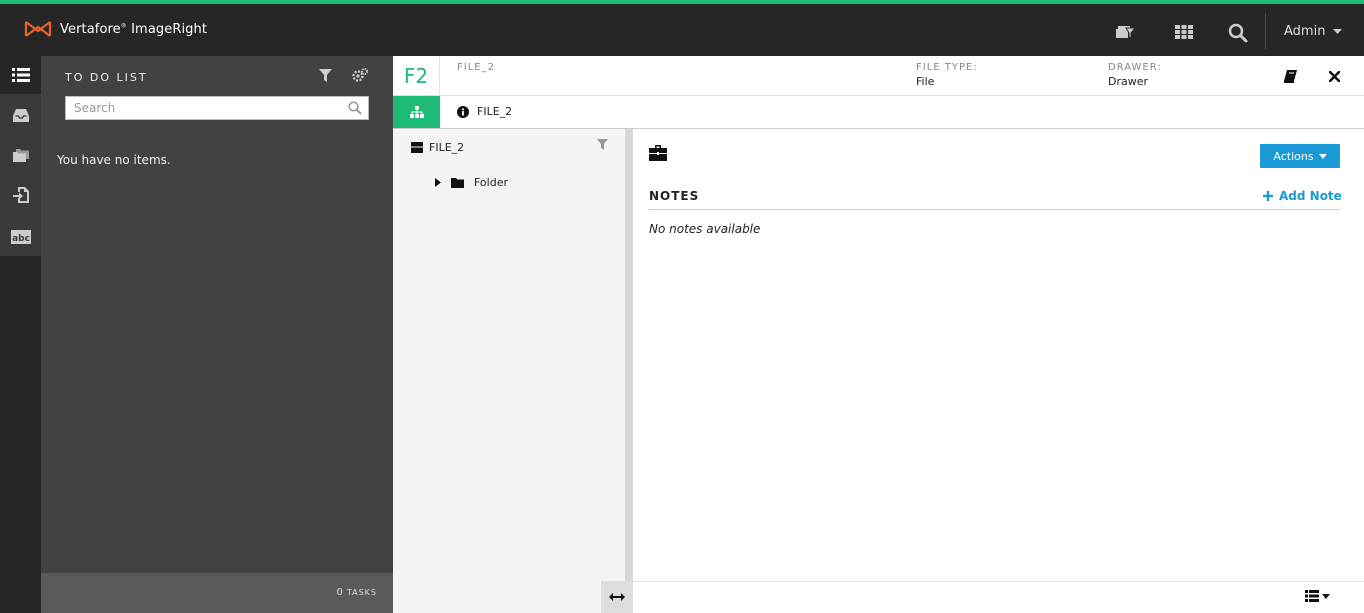 Image resolution: width=1364 pixels, height=613 pixels. I want to click on caret-right-icon, so click(438, 182).